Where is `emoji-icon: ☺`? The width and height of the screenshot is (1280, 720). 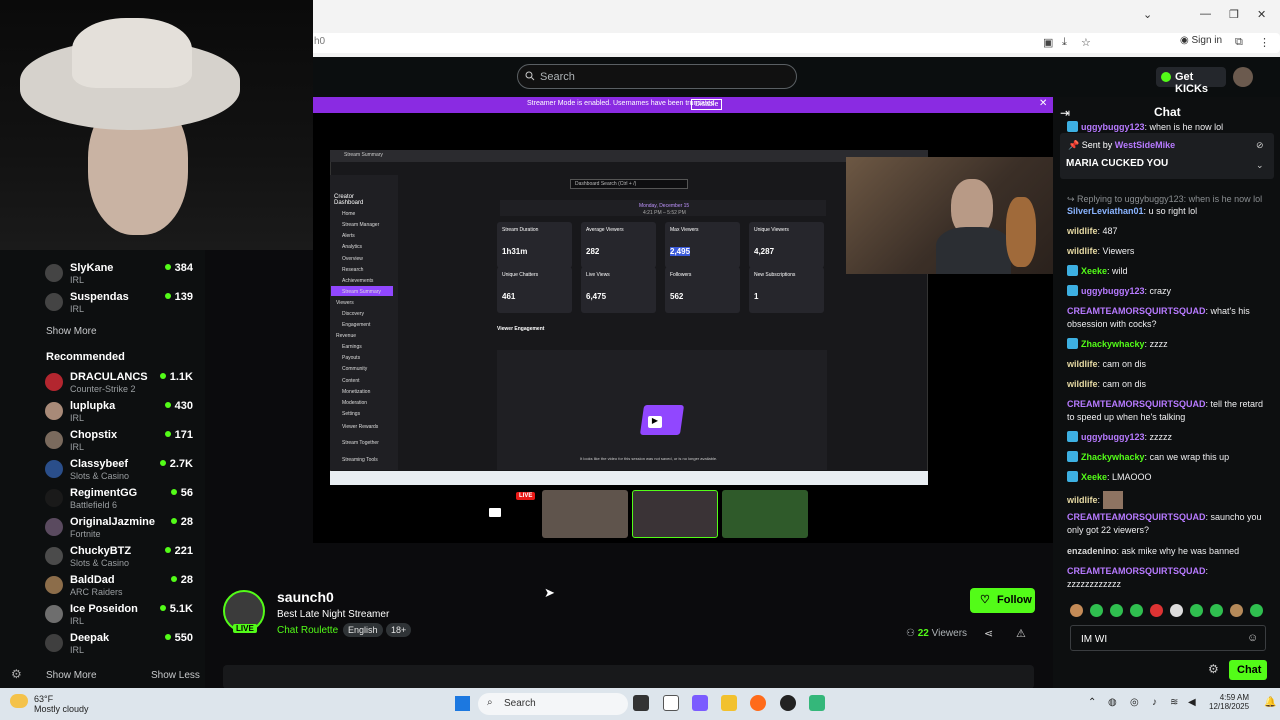
emoji-icon: ☺ is located at coordinates (1252, 638).